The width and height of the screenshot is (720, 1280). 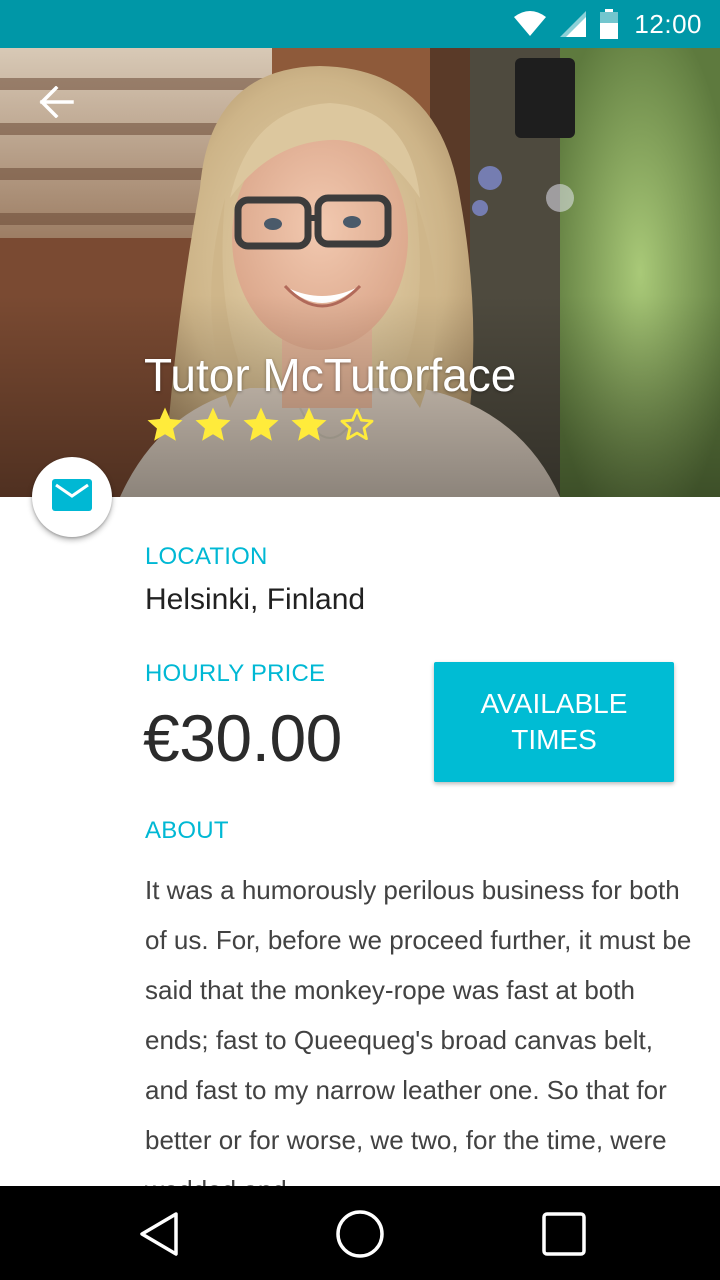 I want to click on back-button, so click(x=56, y=104).